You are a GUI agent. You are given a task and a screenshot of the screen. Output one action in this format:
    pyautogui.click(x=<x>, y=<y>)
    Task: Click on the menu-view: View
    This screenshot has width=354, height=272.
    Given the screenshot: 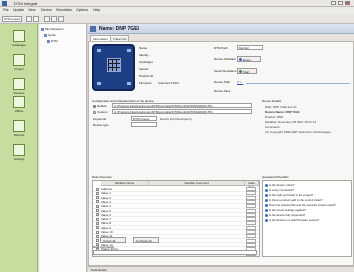 What is the action you would take?
    pyautogui.click(x=32, y=10)
    